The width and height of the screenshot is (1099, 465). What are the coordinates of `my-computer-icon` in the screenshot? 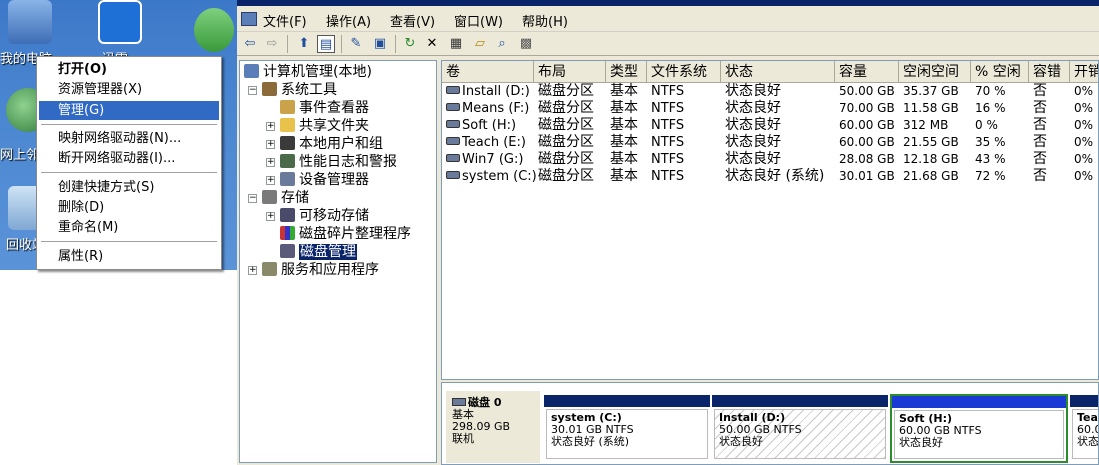 It's located at (30, 22).